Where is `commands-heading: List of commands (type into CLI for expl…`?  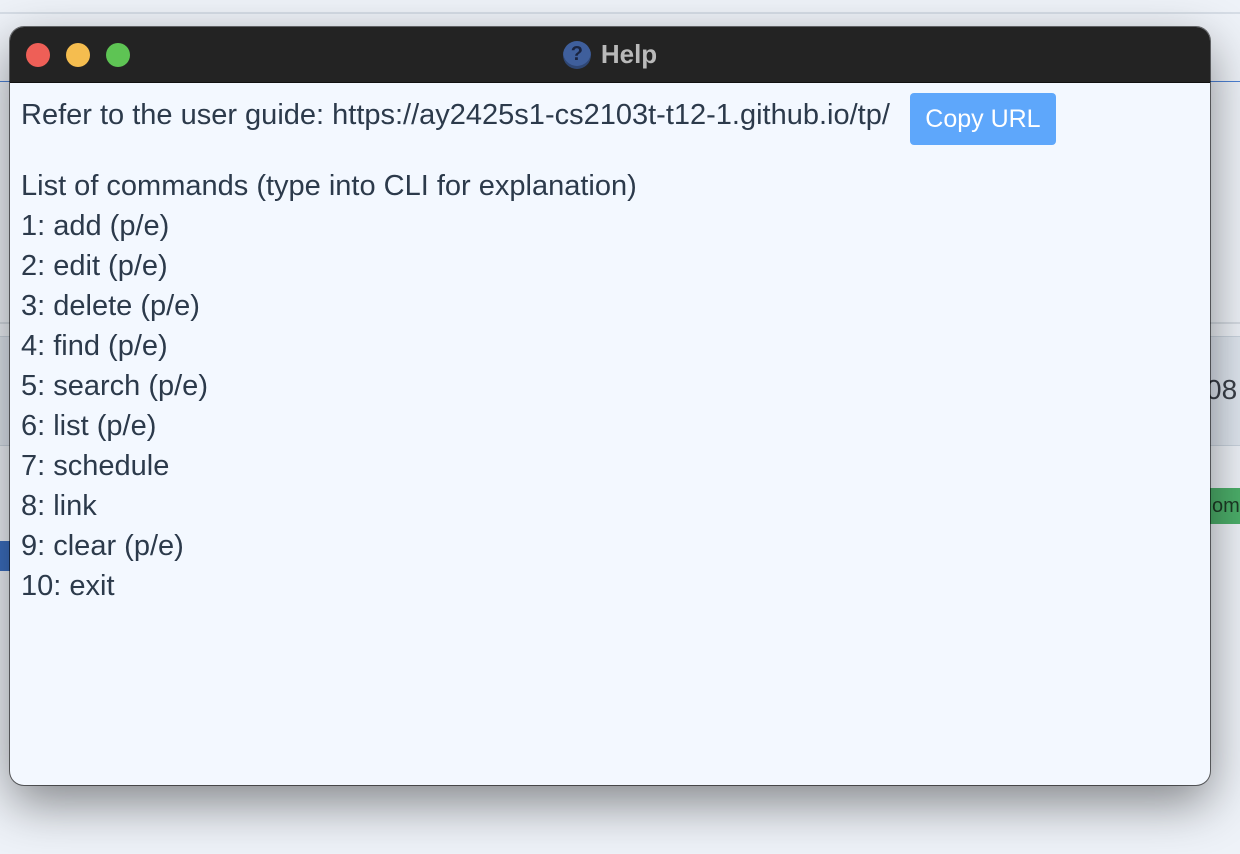
commands-heading: List of commands (type into CLI for expl… is located at coordinates (329, 186).